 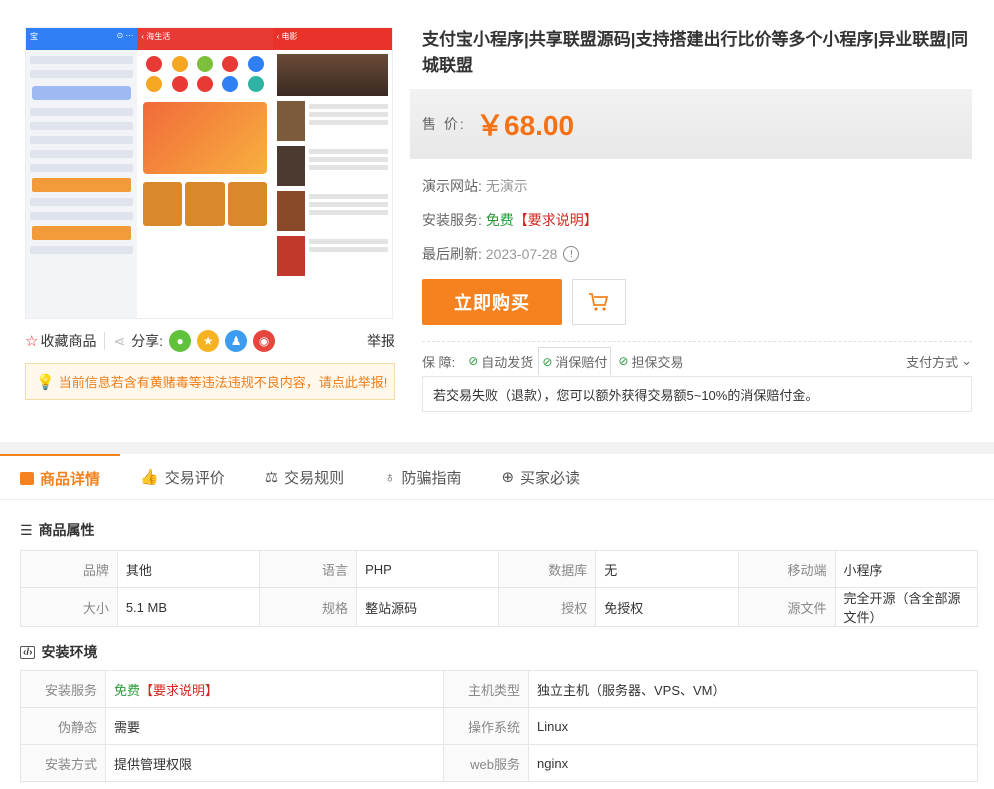 What do you see at coordinates (271, 477) in the screenshot?
I see `scale-icon: ⚖` at bounding box center [271, 477].